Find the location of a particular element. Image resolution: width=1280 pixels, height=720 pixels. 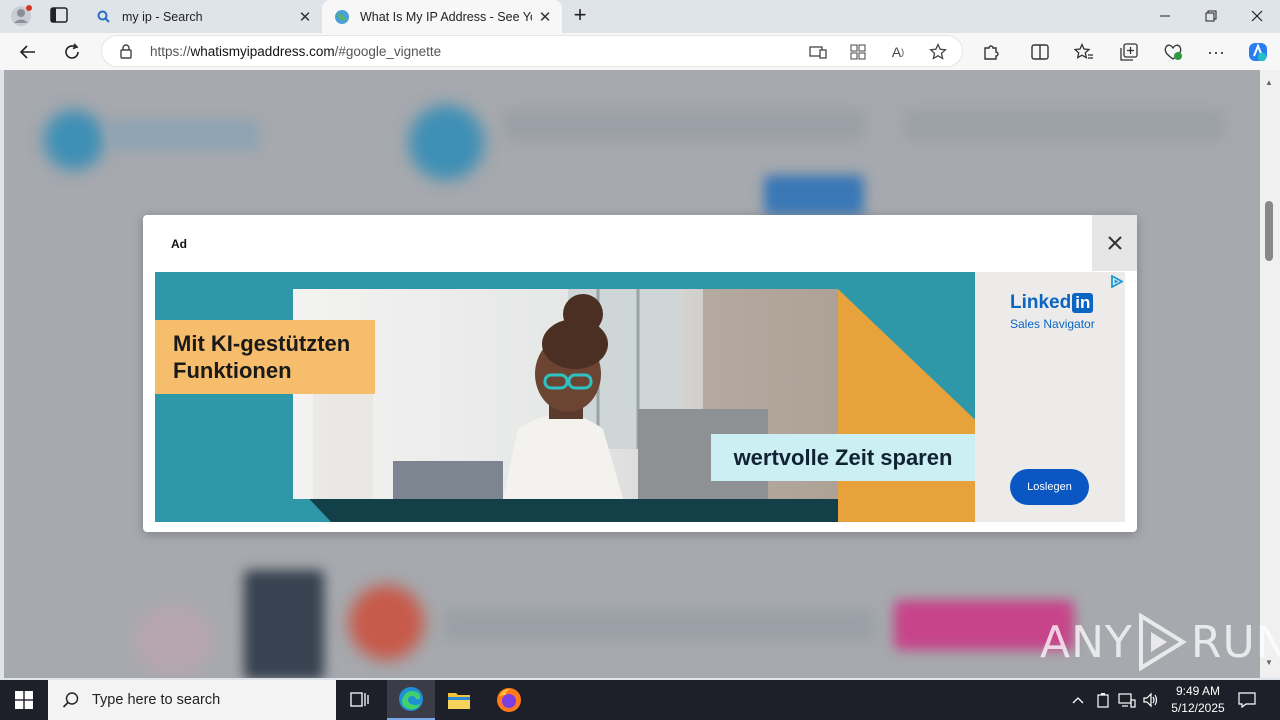

globe-icon is located at coordinates (342, 17).